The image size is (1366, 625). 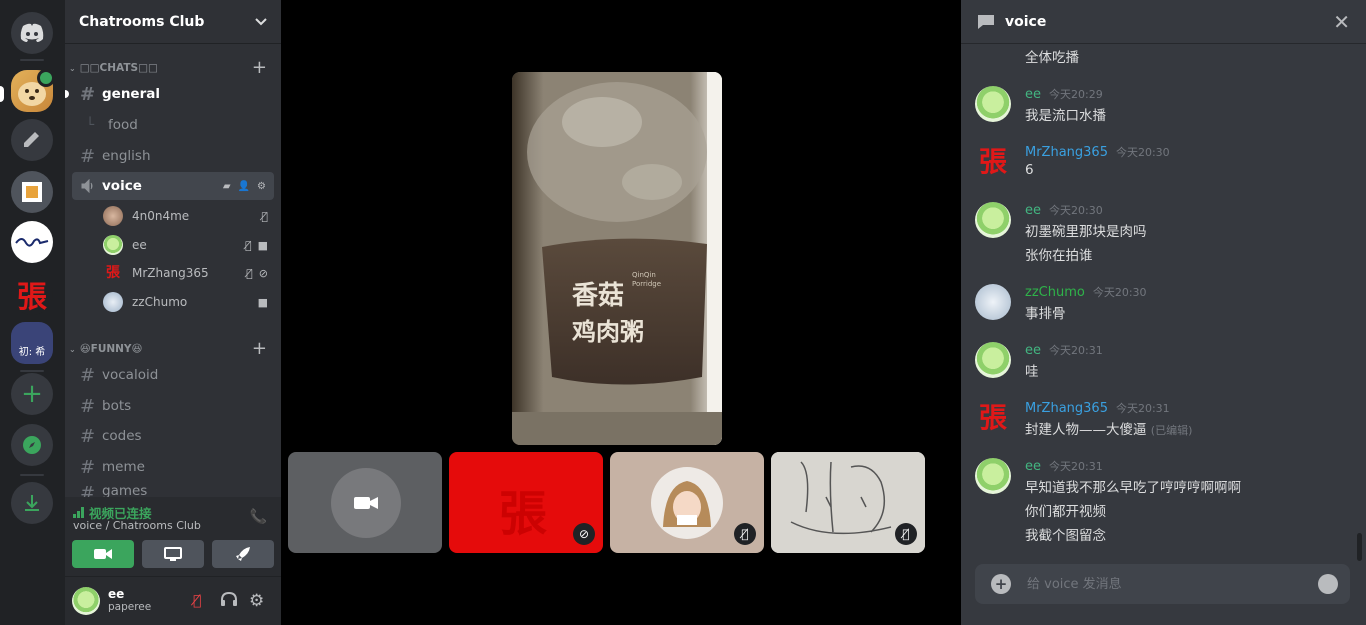 I want to click on discord-home-button, so click(x=32, y=33).